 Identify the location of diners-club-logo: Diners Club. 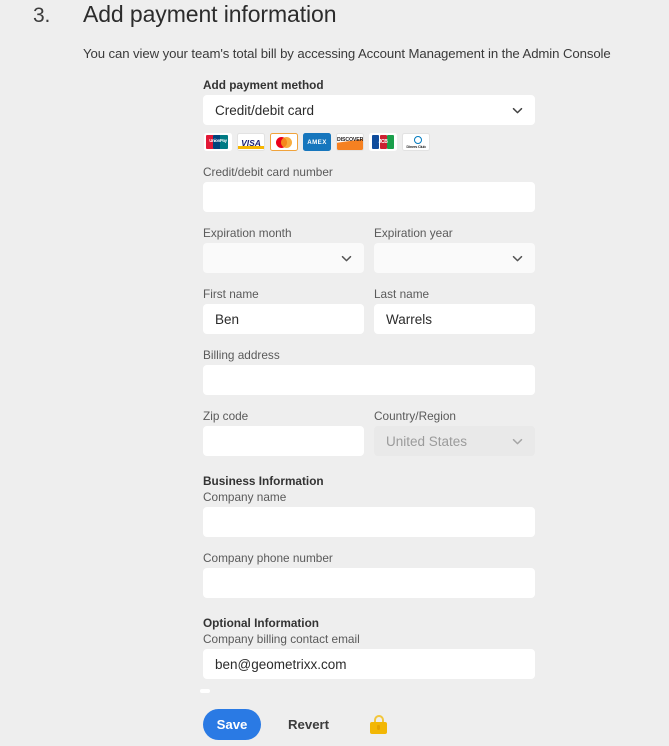
(416, 142).